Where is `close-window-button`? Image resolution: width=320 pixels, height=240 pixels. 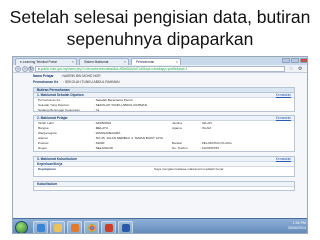 close-window-button is located at coordinates (303, 60).